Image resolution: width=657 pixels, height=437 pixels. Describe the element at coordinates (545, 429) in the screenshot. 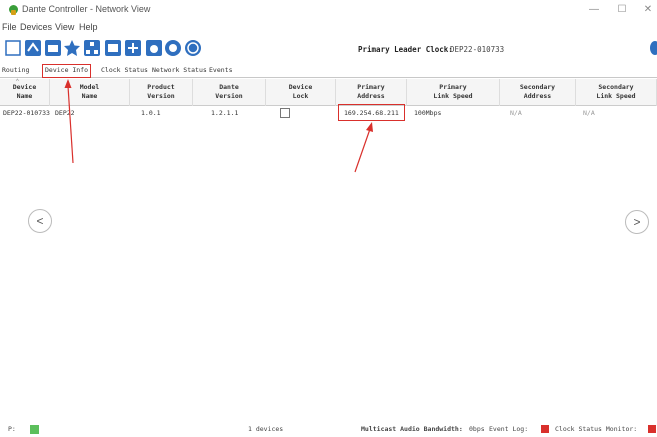

I see `event-log-icon` at that location.